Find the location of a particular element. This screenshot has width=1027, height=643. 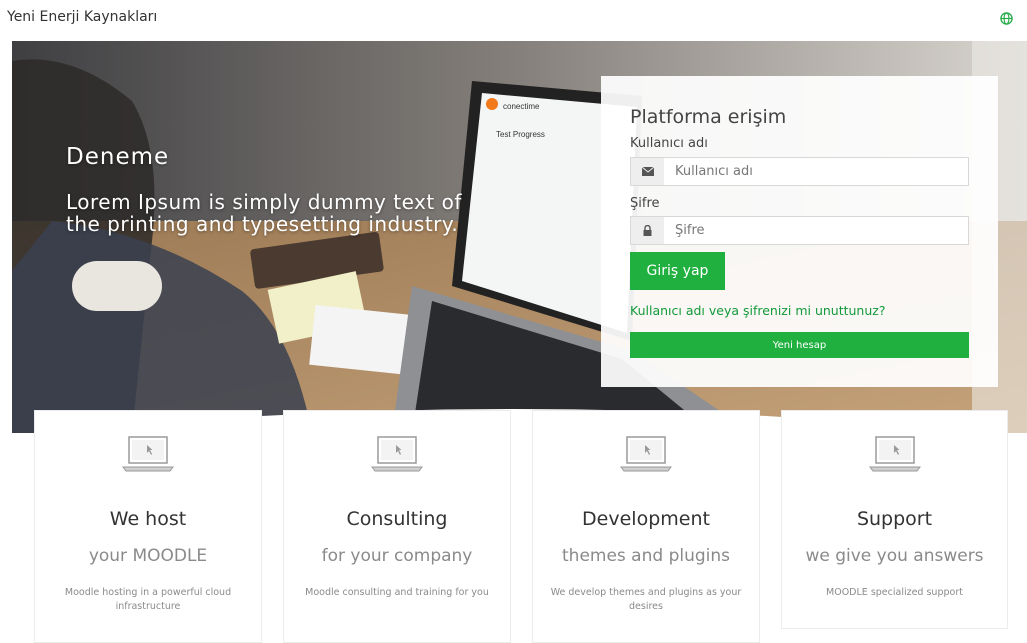

card-subtitle: your MOODLE is located at coordinates (148, 556).